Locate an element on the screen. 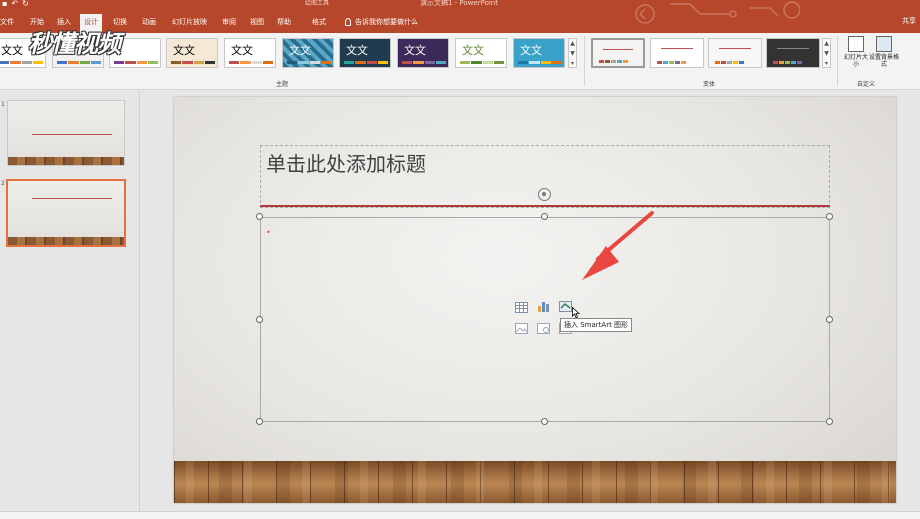 The image size is (920, 519). format-background-icon is located at coordinates (884, 44).